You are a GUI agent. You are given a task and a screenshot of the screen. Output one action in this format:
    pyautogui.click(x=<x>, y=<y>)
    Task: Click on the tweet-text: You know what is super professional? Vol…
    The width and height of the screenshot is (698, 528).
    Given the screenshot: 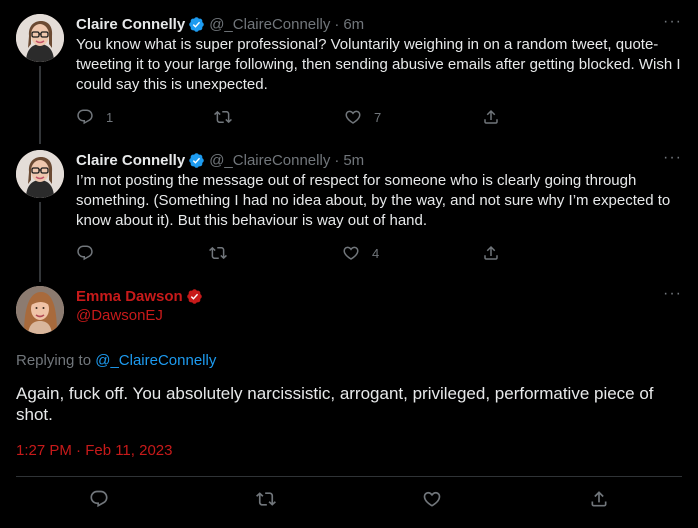 What is the action you would take?
    pyautogui.click(x=378, y=64)
    